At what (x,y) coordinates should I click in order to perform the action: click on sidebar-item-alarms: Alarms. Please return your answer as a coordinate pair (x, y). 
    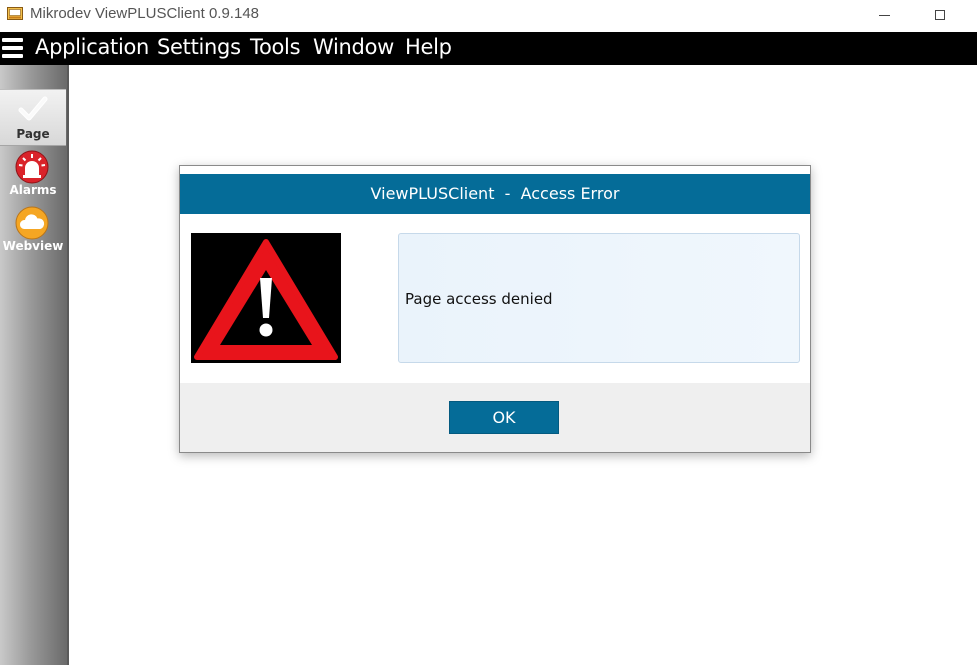
    Looking at the image, I should click on (33, 174).